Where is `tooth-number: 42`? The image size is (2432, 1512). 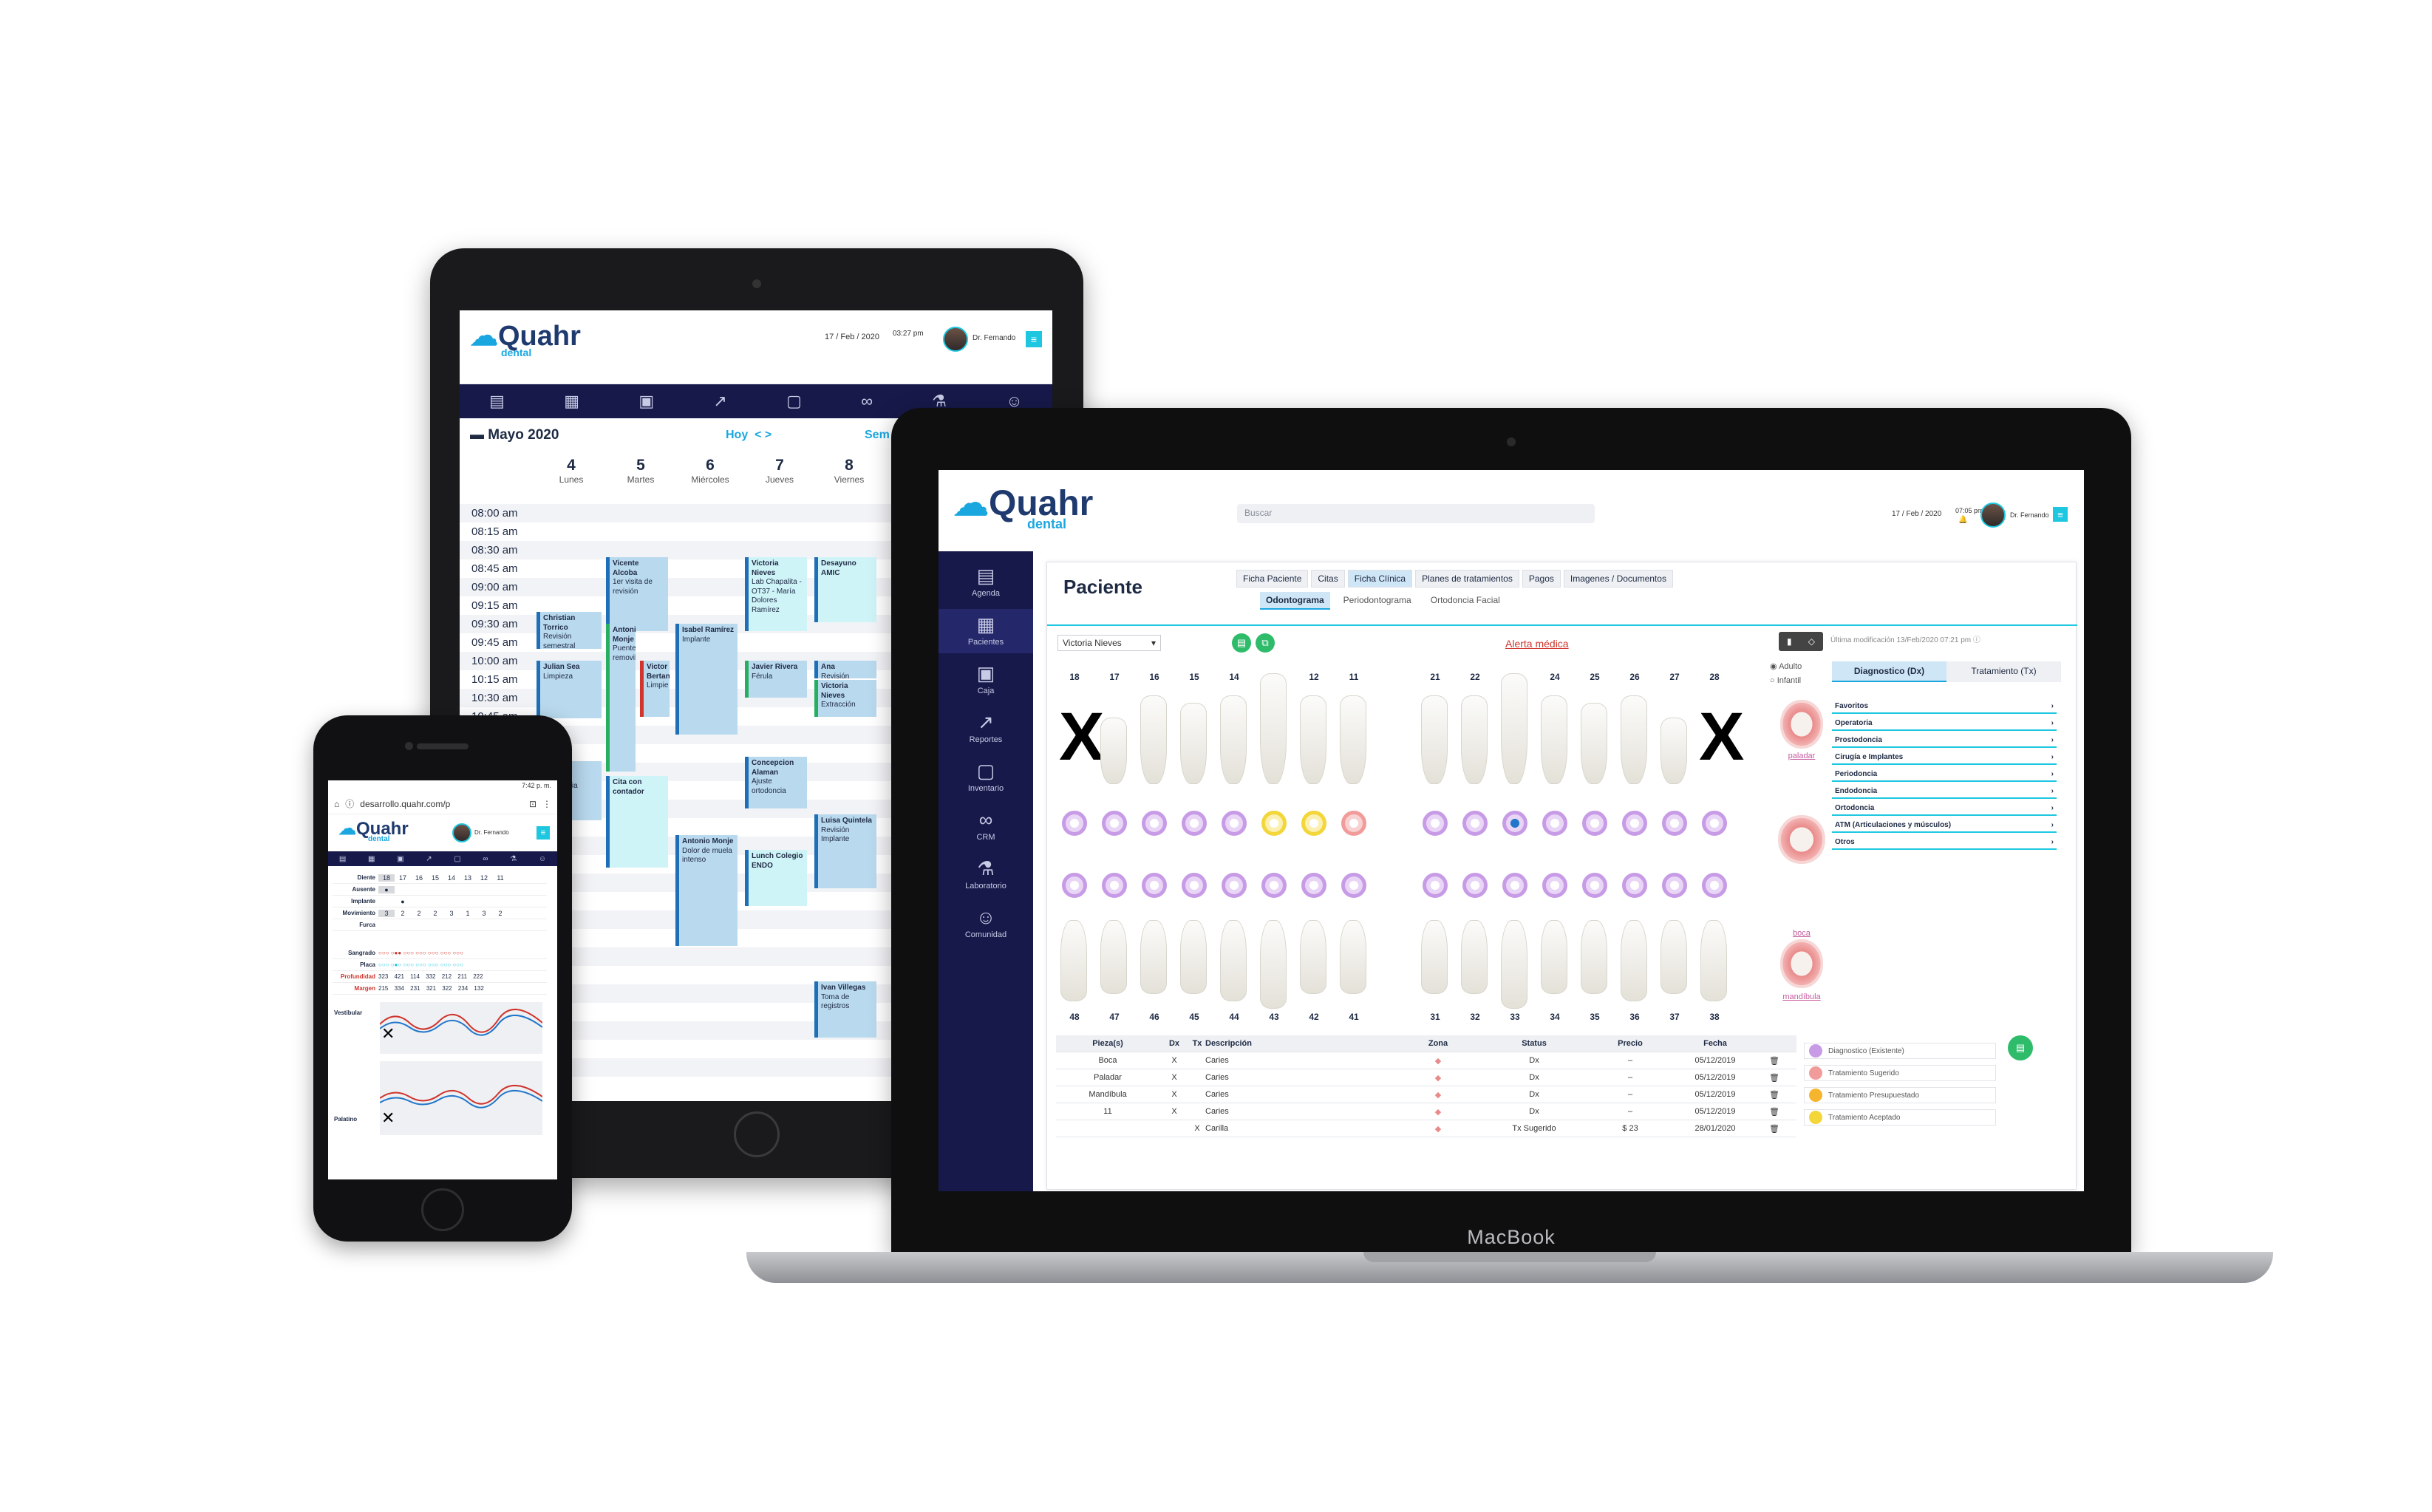
tooth-number: 42 is located at coordinates (1314, 1017).